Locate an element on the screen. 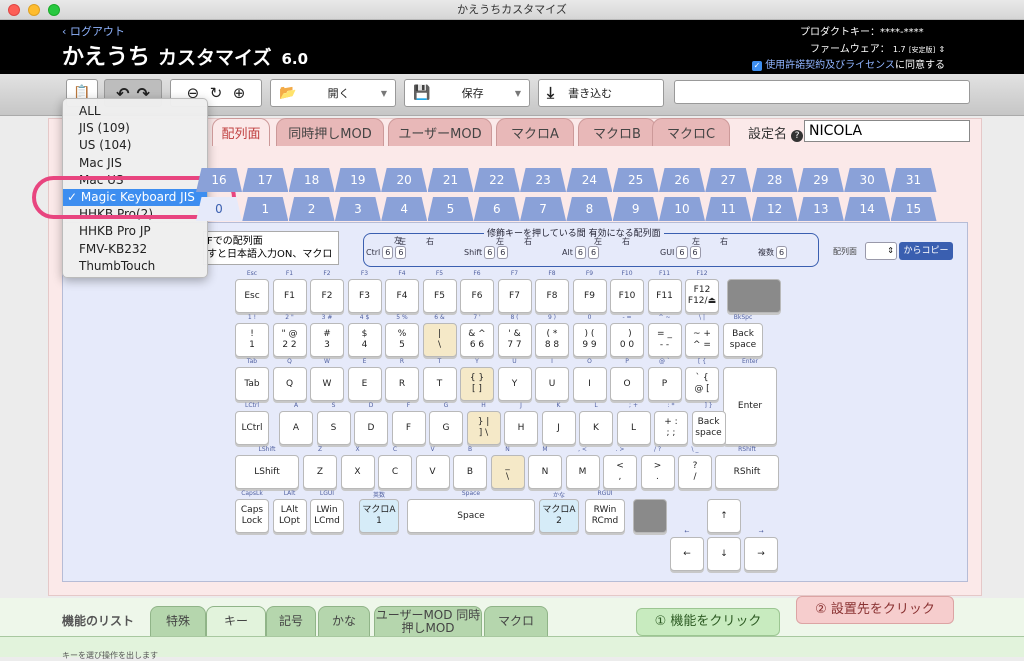 This screenshot has width=1024, height=661. copy-layer-select: ⇕ is located at coordinates (881, 251).